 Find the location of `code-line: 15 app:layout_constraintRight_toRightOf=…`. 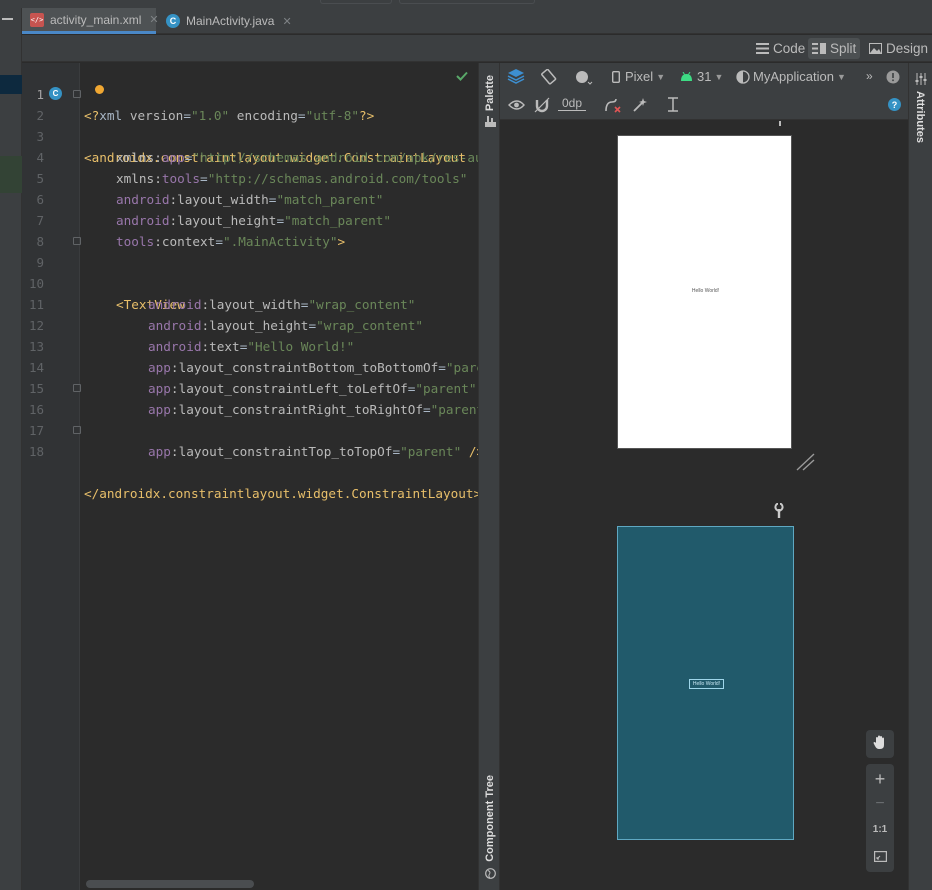

code-line: 15 app:layout_constraintRight_toRightOf=… is located at coordinates (250, 387).